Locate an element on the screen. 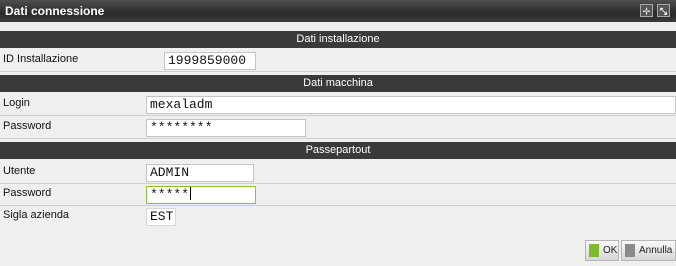 The height and width of the screenshot is (266, 676). section-dati-installazione: Dati installazione is located at coordinates (338, 39).